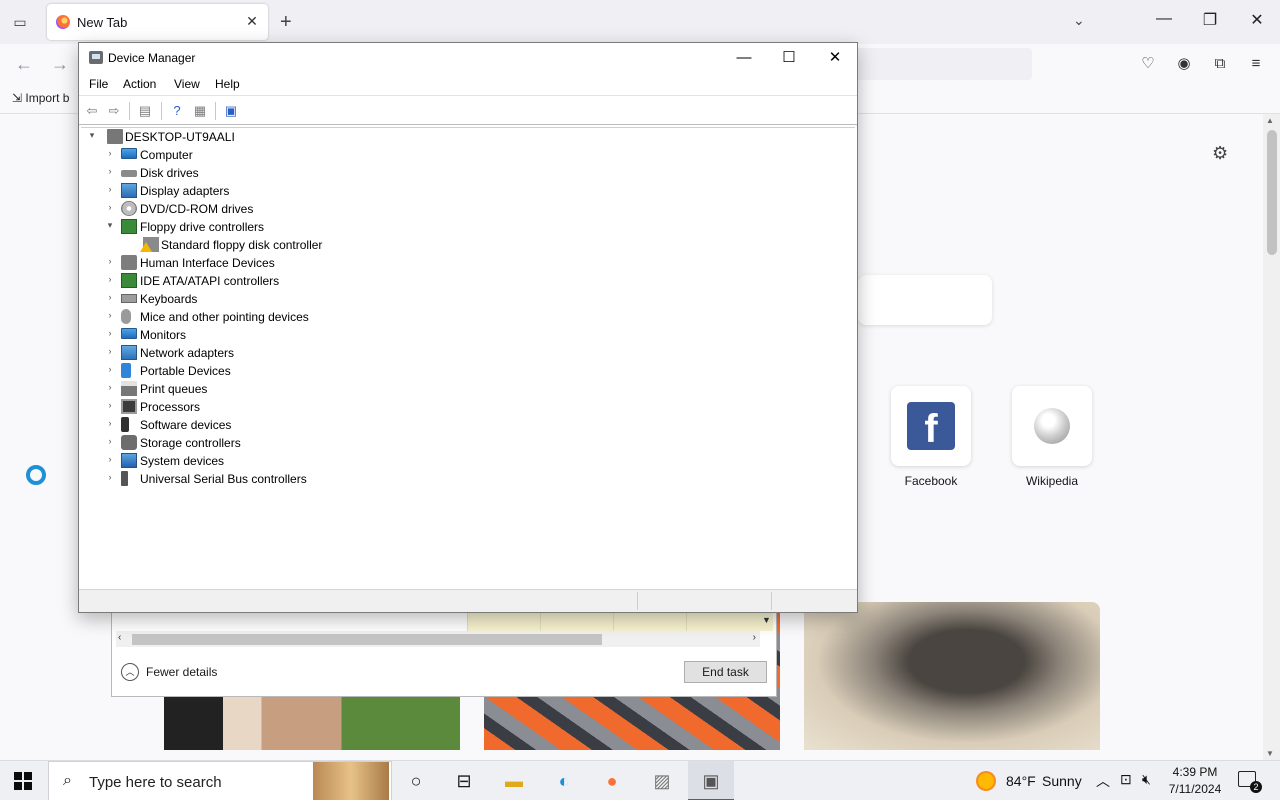 This screenshot has width=1280, height=800. Describe the element at coordinates (1052, 426) in the screenshot. I see `shortcut-tile-wikipedia` at that location.